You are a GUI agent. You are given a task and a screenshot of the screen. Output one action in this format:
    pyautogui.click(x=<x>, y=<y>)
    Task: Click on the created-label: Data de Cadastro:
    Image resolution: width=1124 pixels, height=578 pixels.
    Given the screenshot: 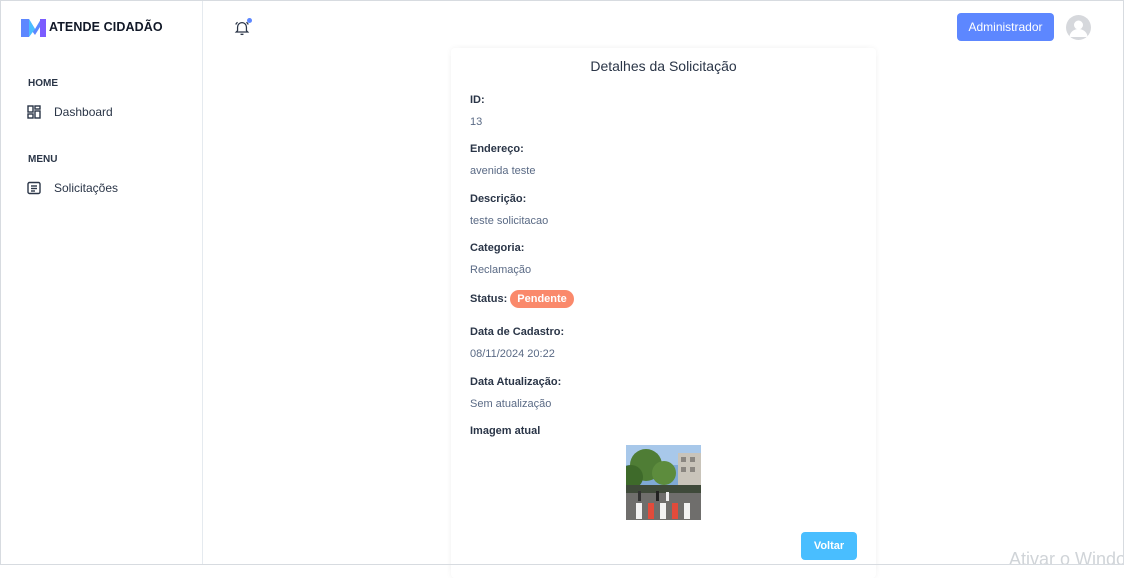 What is the action you would take?
    pyautogui.click(x=517, y=332)
    